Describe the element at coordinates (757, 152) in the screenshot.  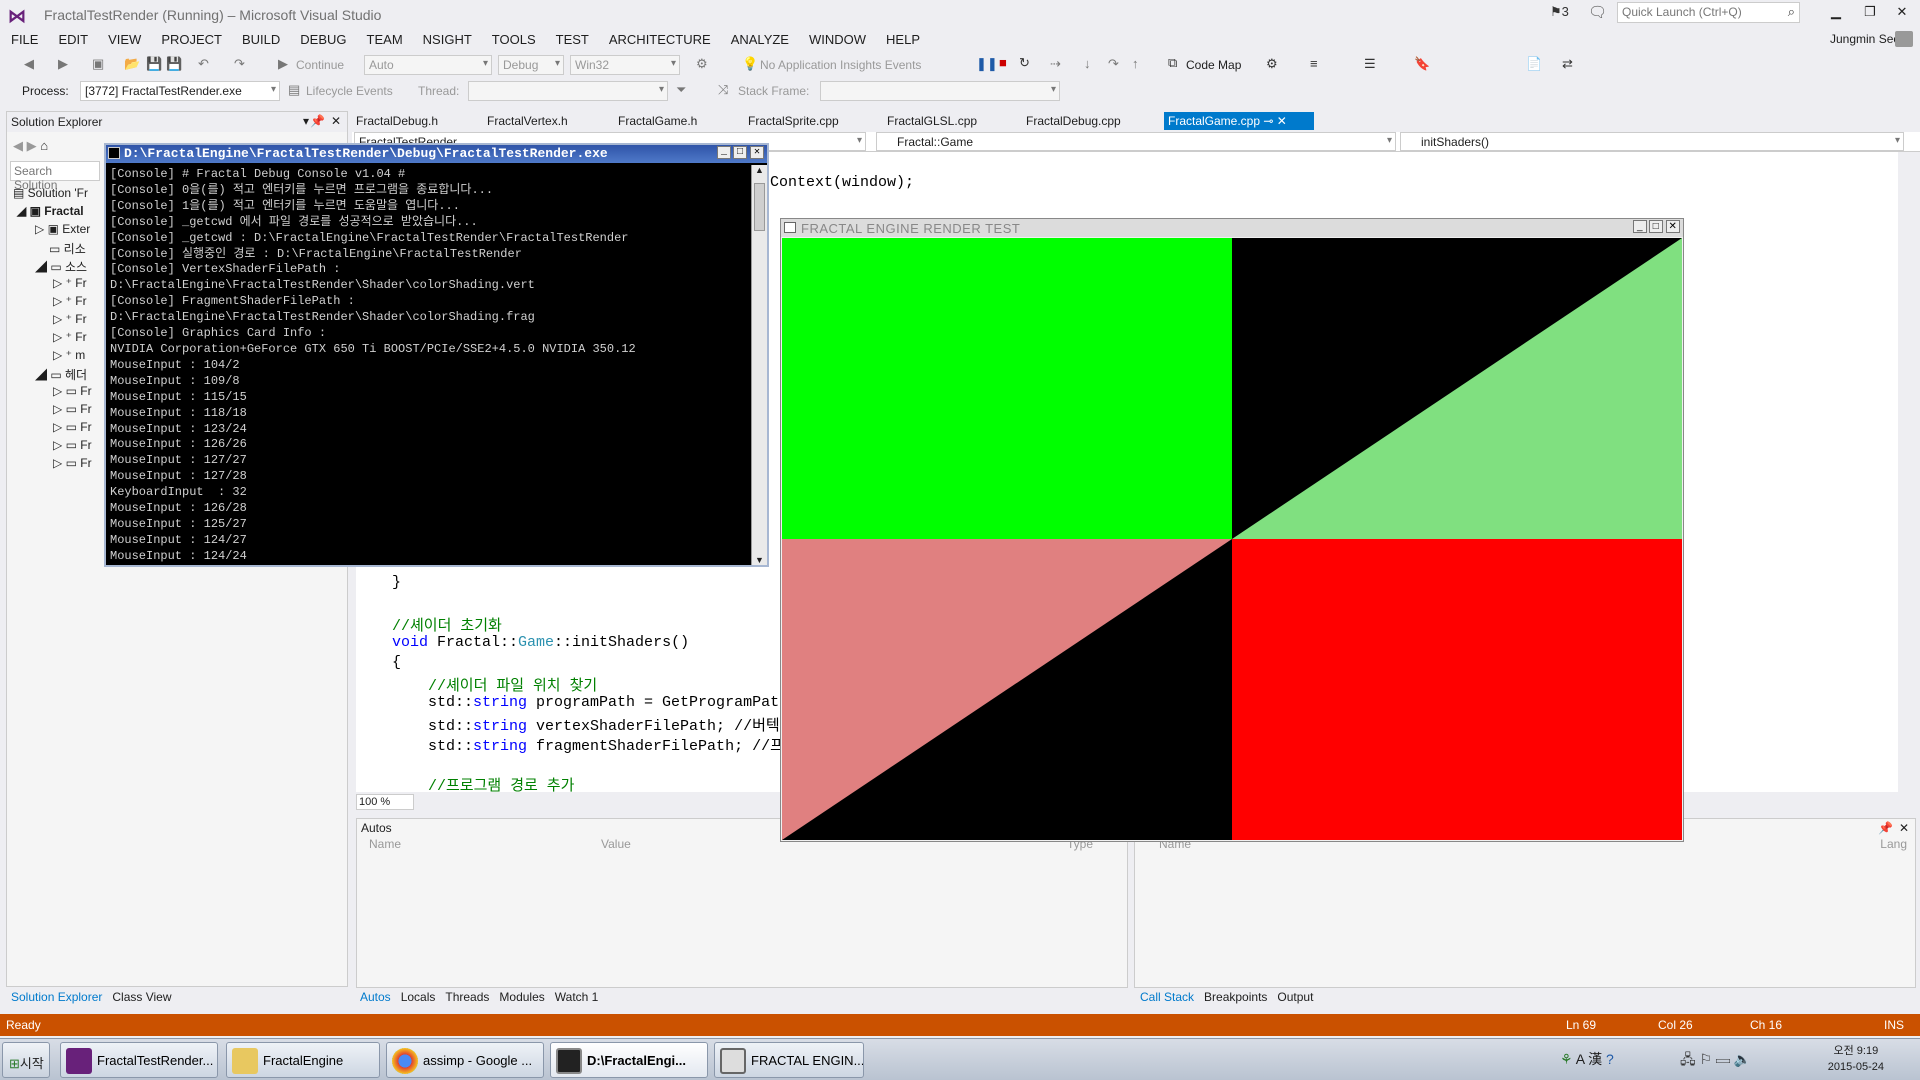
I see `console-close-button: ✕` at that location.